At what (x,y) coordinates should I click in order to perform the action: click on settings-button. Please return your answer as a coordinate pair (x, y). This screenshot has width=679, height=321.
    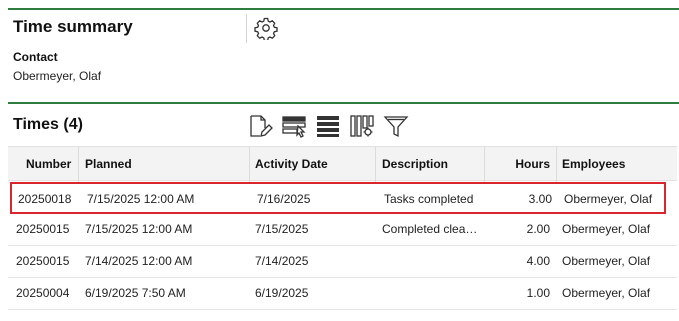
    Looking at the image, I should click on (266, 28).